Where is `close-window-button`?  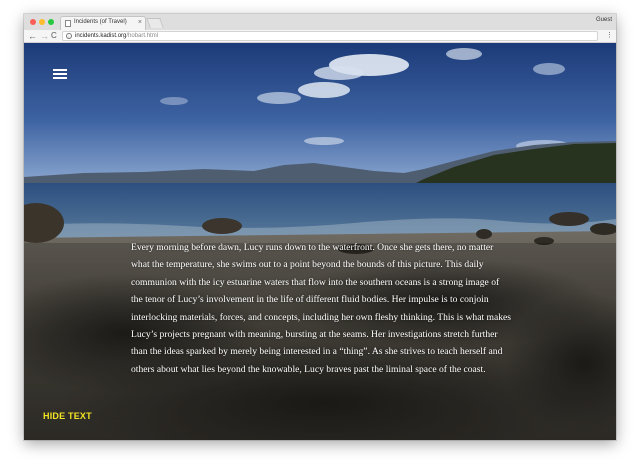 close-window-button is located at coordinates (33, 22).